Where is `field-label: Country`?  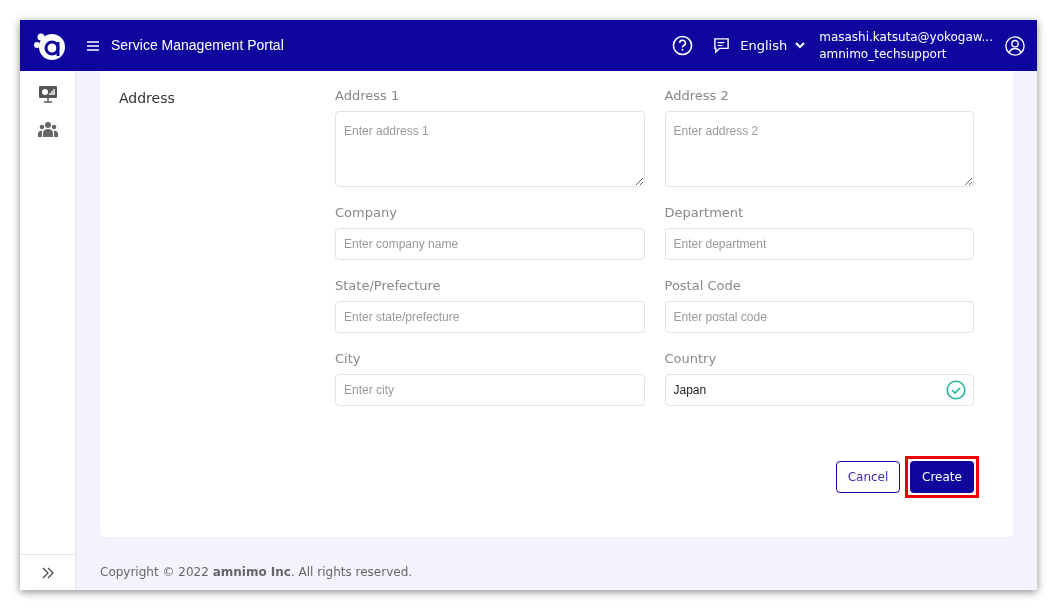 field-label: Country is located at coordinates (691, 359).